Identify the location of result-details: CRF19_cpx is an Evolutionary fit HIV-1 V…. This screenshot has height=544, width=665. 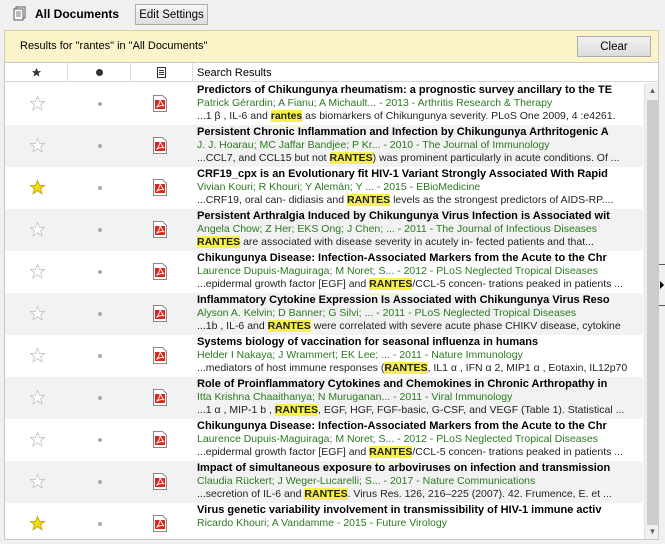
(420, 187).